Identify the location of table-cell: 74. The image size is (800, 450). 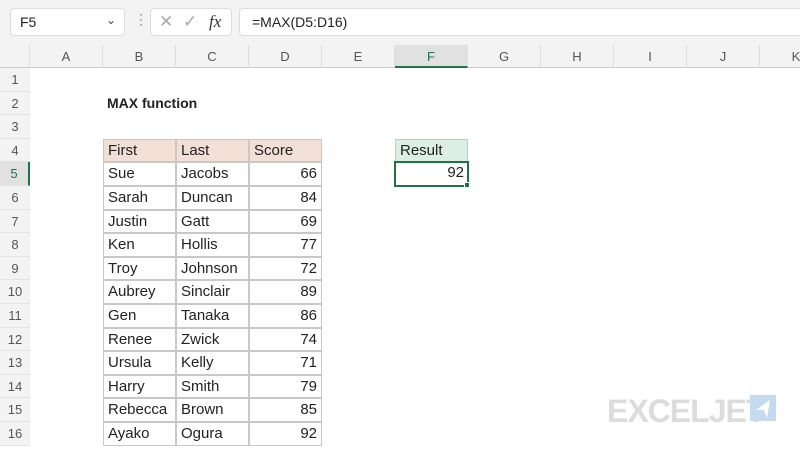
(285, 339).